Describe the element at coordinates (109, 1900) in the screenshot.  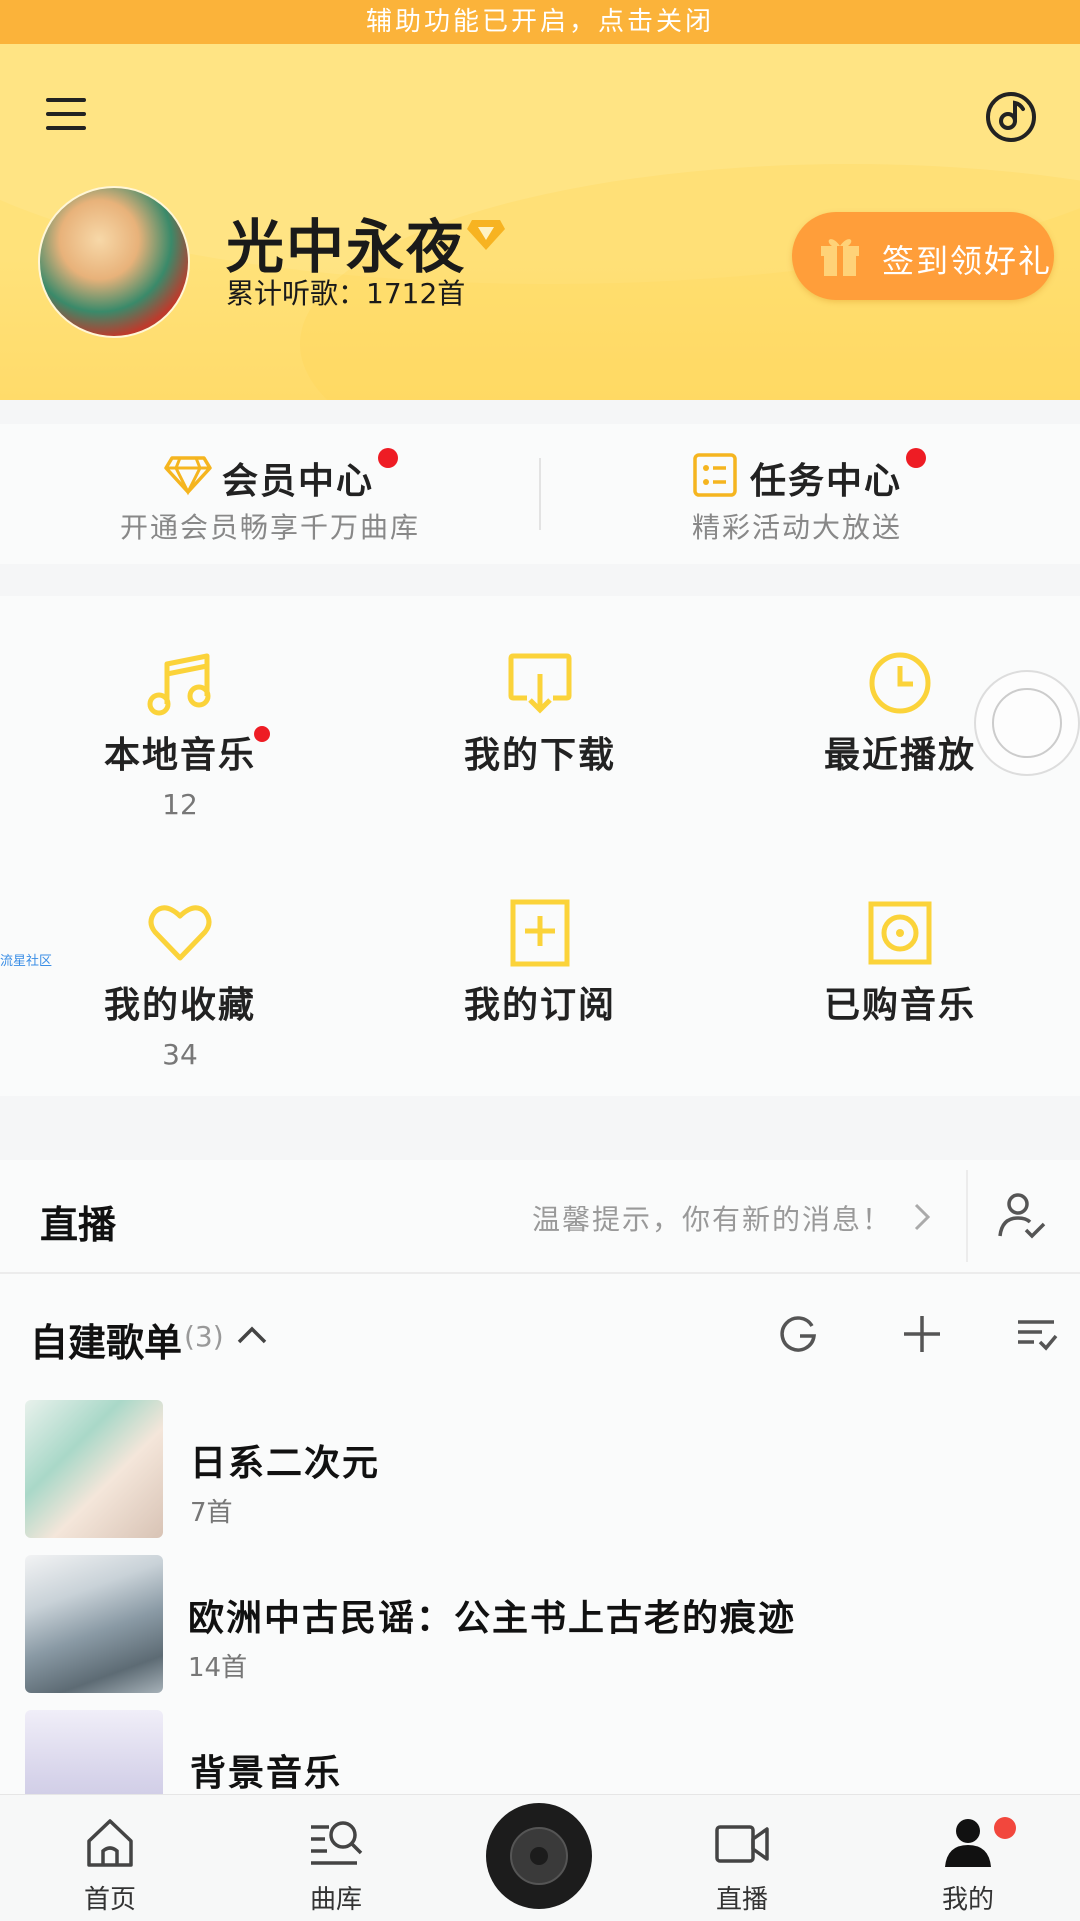
I see `nav-label: 首页` at that location.